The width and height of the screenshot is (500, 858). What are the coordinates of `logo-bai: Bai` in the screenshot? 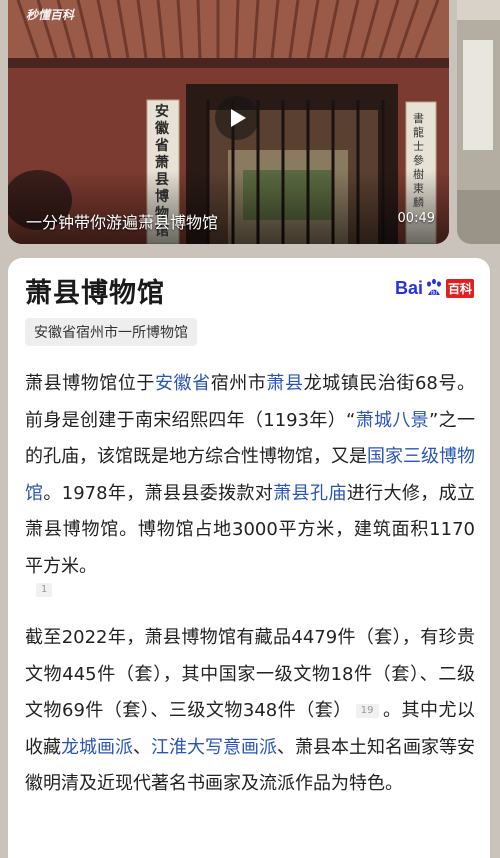 It's located at (408, 287).